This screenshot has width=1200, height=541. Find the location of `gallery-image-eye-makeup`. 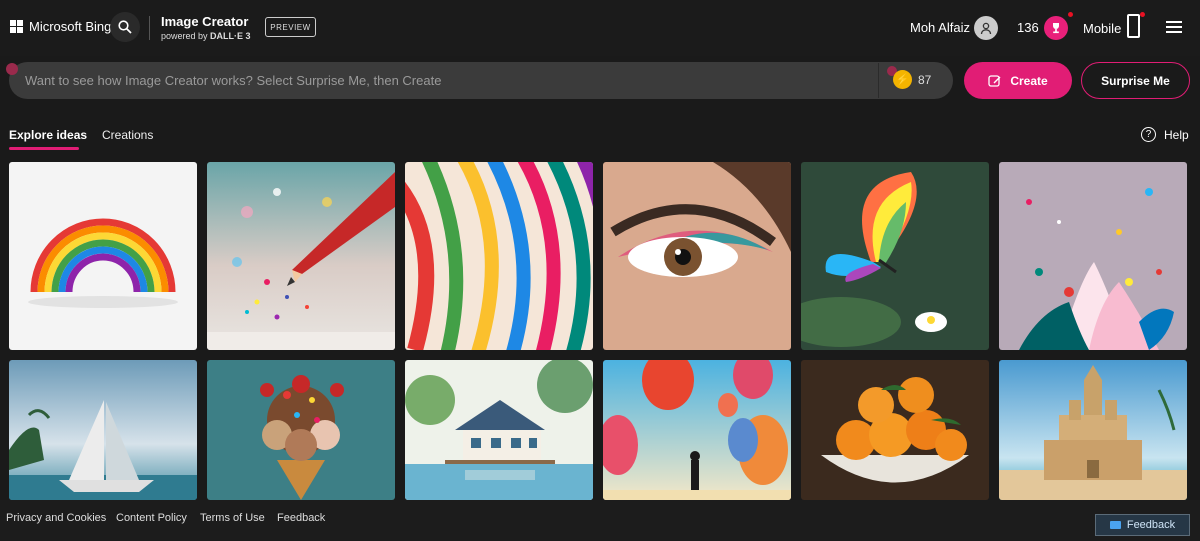

gallery-image-eye-makeup is located at coordinates (697, 256).